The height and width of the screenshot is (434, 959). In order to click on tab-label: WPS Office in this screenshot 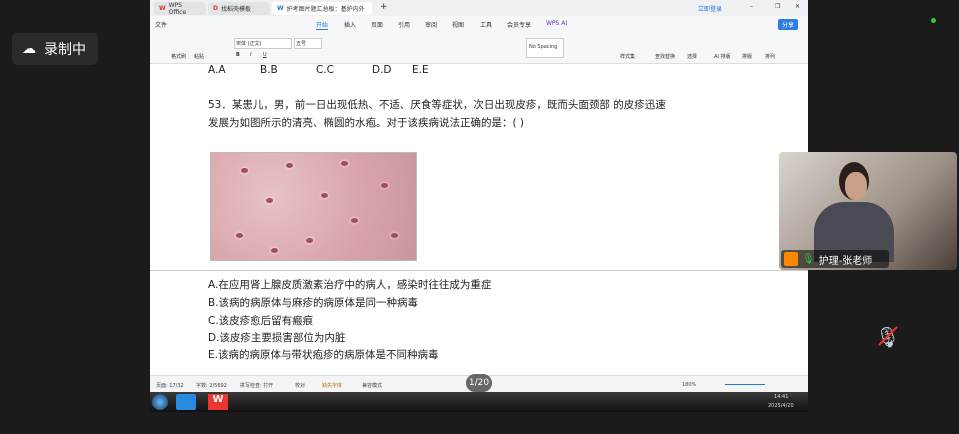, I will do `click(177, 8)`.